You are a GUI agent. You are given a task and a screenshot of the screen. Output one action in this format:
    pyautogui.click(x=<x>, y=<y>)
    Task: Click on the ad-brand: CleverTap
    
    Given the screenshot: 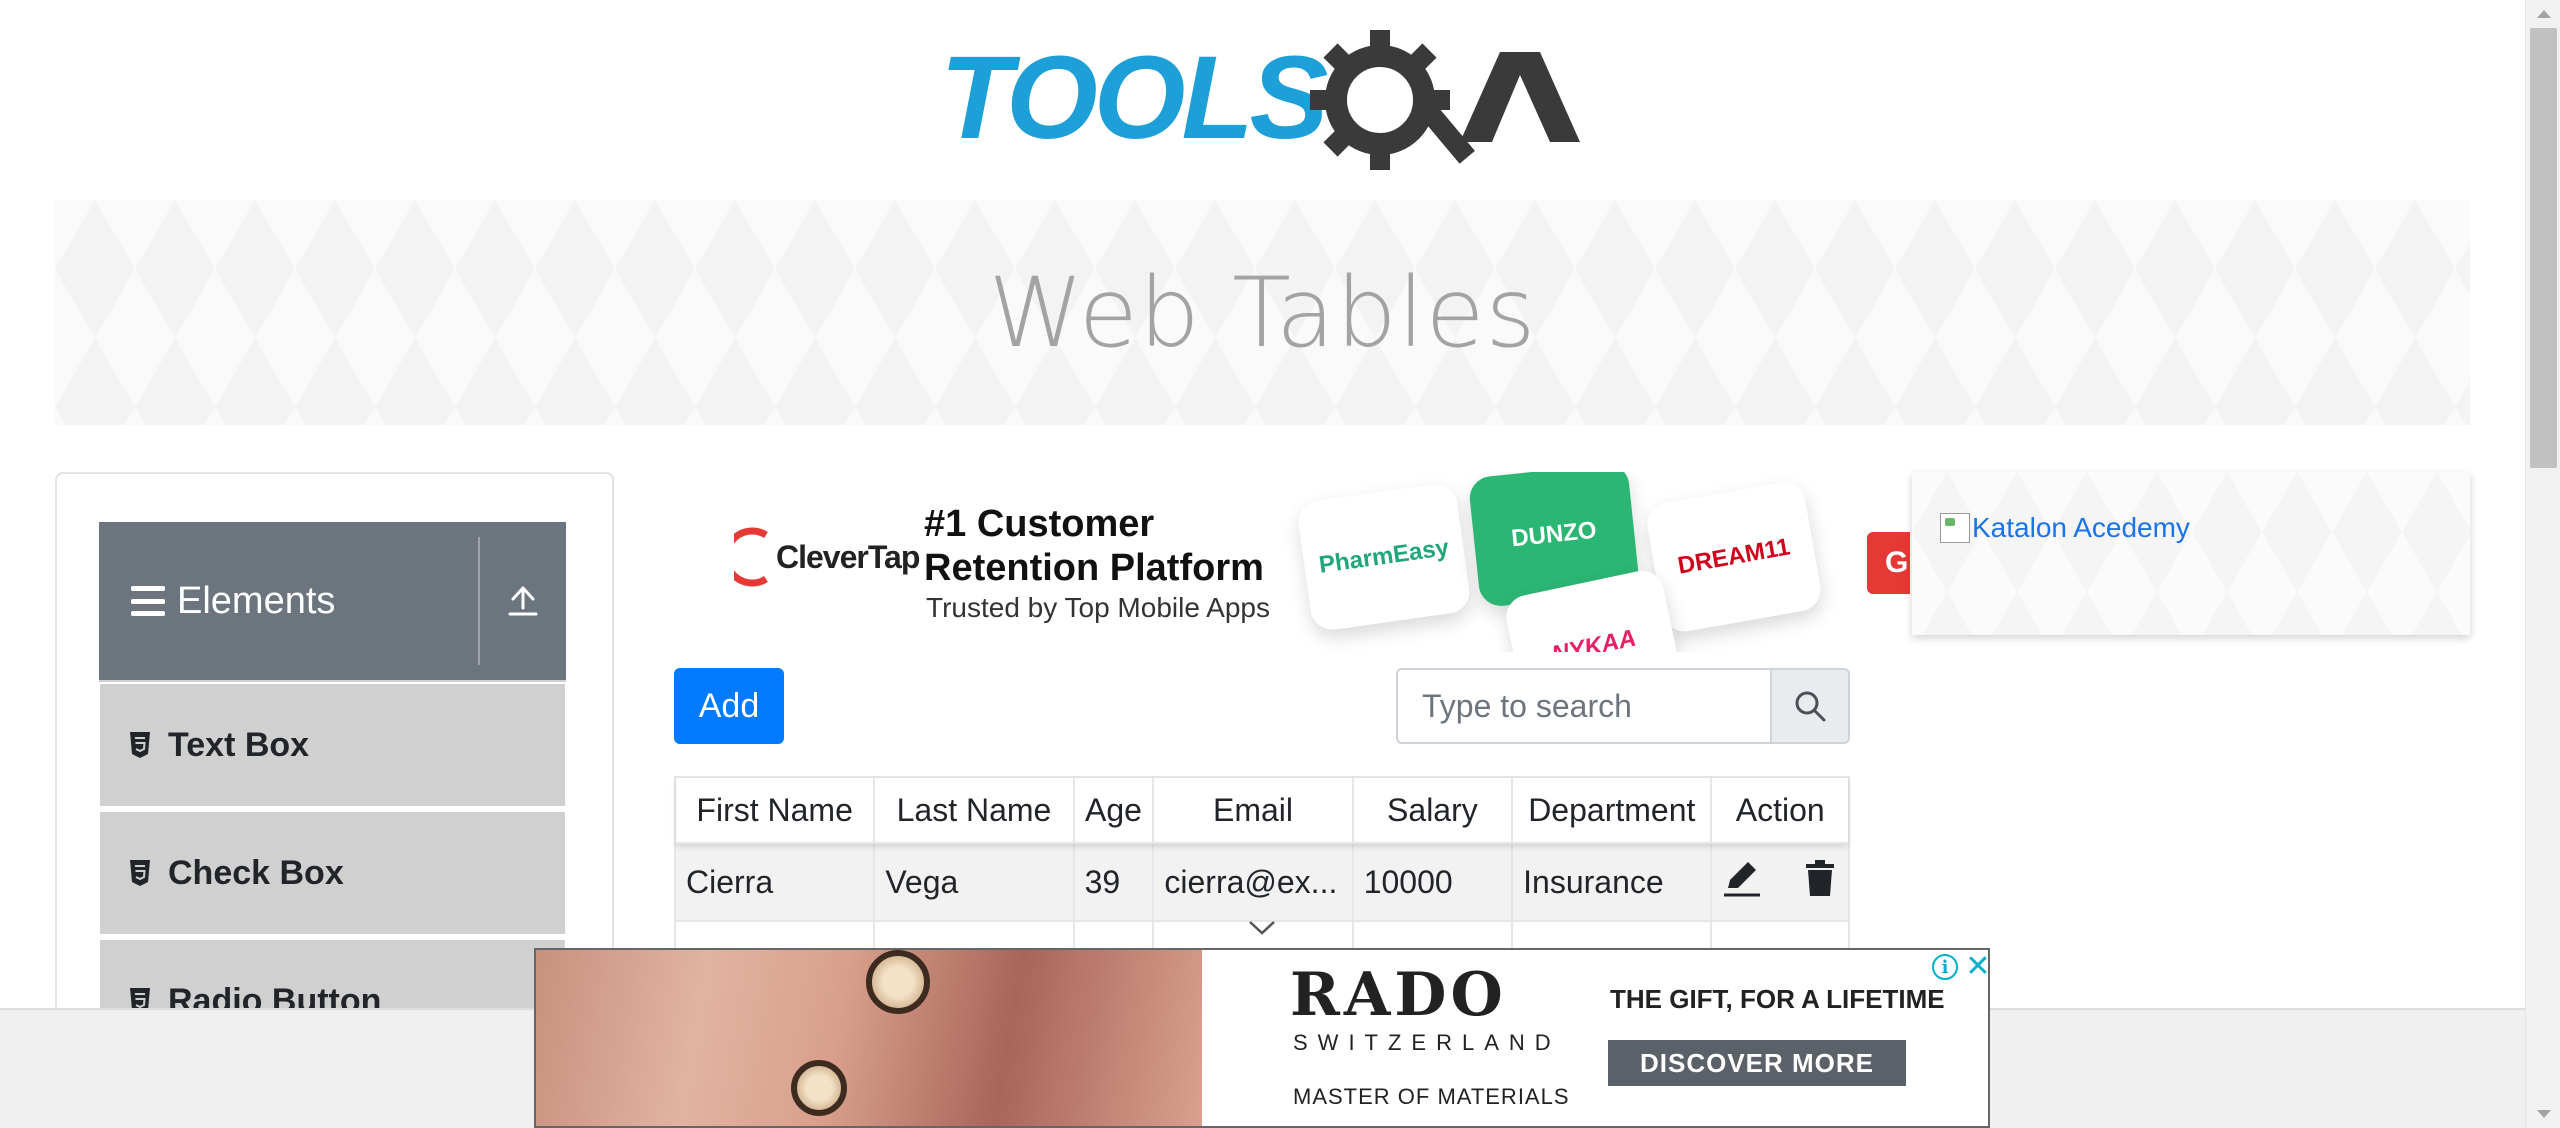 What is the action you would take?
    pyautogui.click(x=848, y=556)
    